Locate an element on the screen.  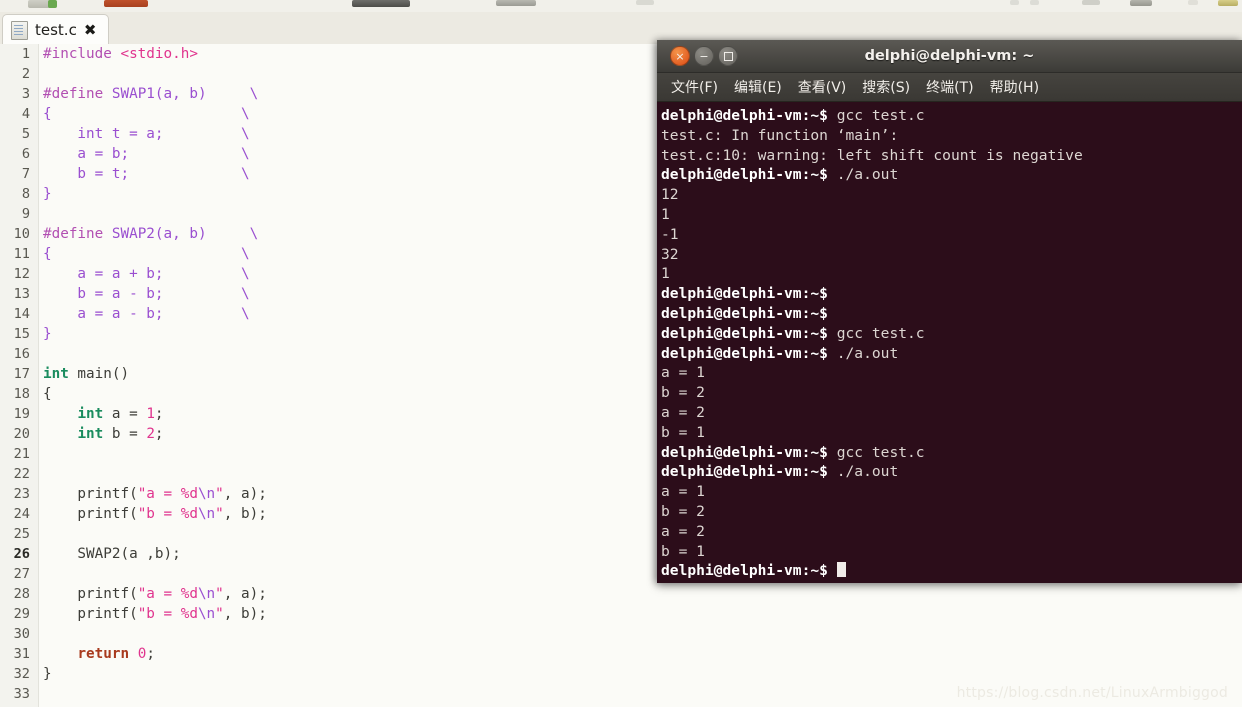
code-token: b = a - b; \ is located at coordinates (146, 294).